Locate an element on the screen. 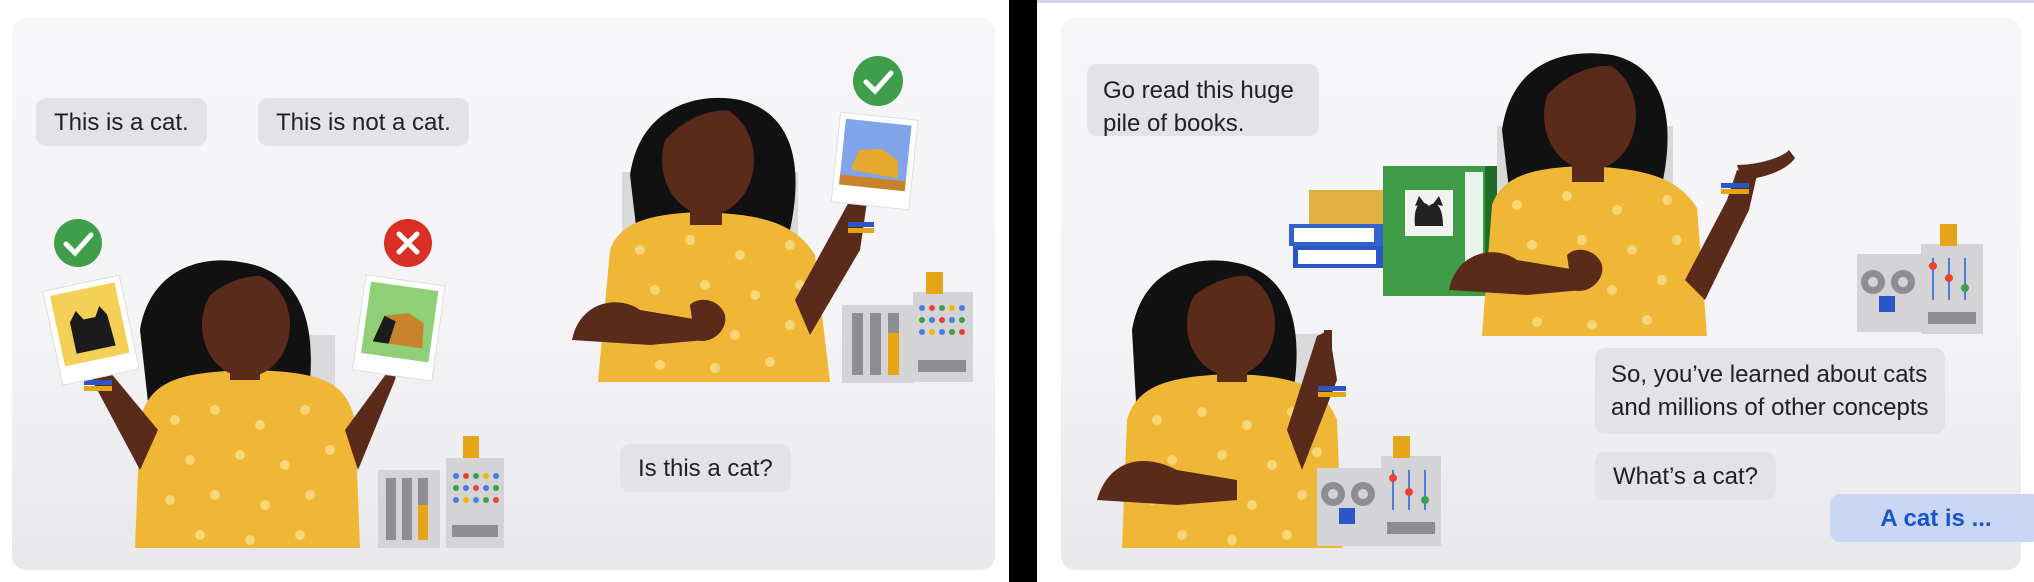 This screenshot has height=582, width=2034. check-icon is located at coordinates (878, 81).